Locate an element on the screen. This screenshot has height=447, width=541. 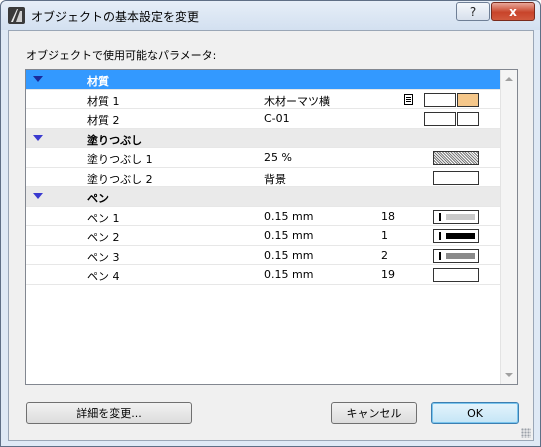
parameter-name: ペン 1 is located at coordinates (103, 218).